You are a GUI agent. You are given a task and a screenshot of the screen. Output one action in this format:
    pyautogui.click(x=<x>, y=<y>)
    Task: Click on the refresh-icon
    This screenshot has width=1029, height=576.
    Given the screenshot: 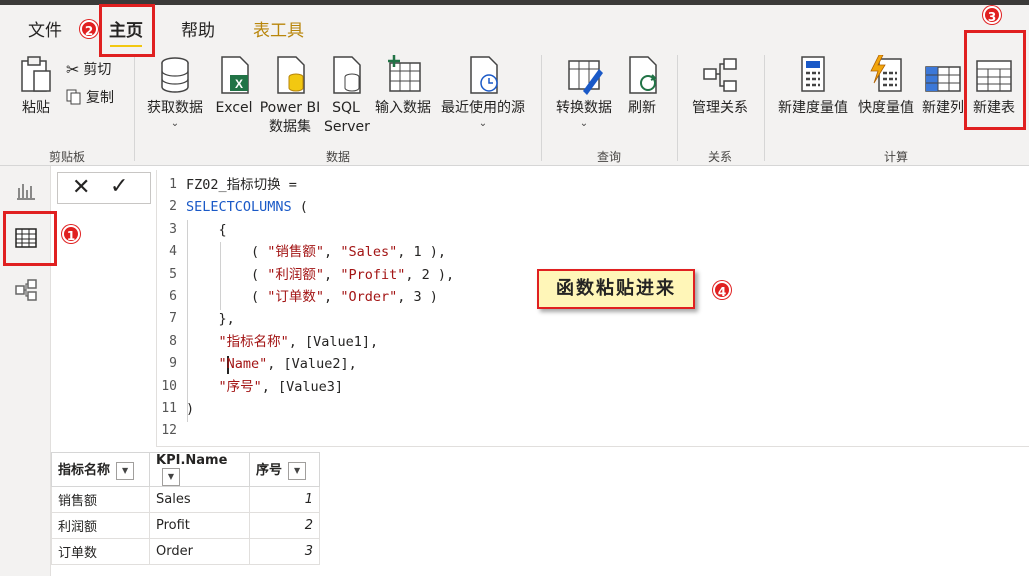 What is the action you would take?
    pyautogui.click(x=643, y=75)
    